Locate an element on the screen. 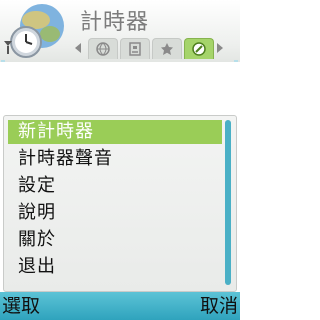 The height and width of the screenshot is (320, 320). tab-world-clock is located at coordinates (103, 48).